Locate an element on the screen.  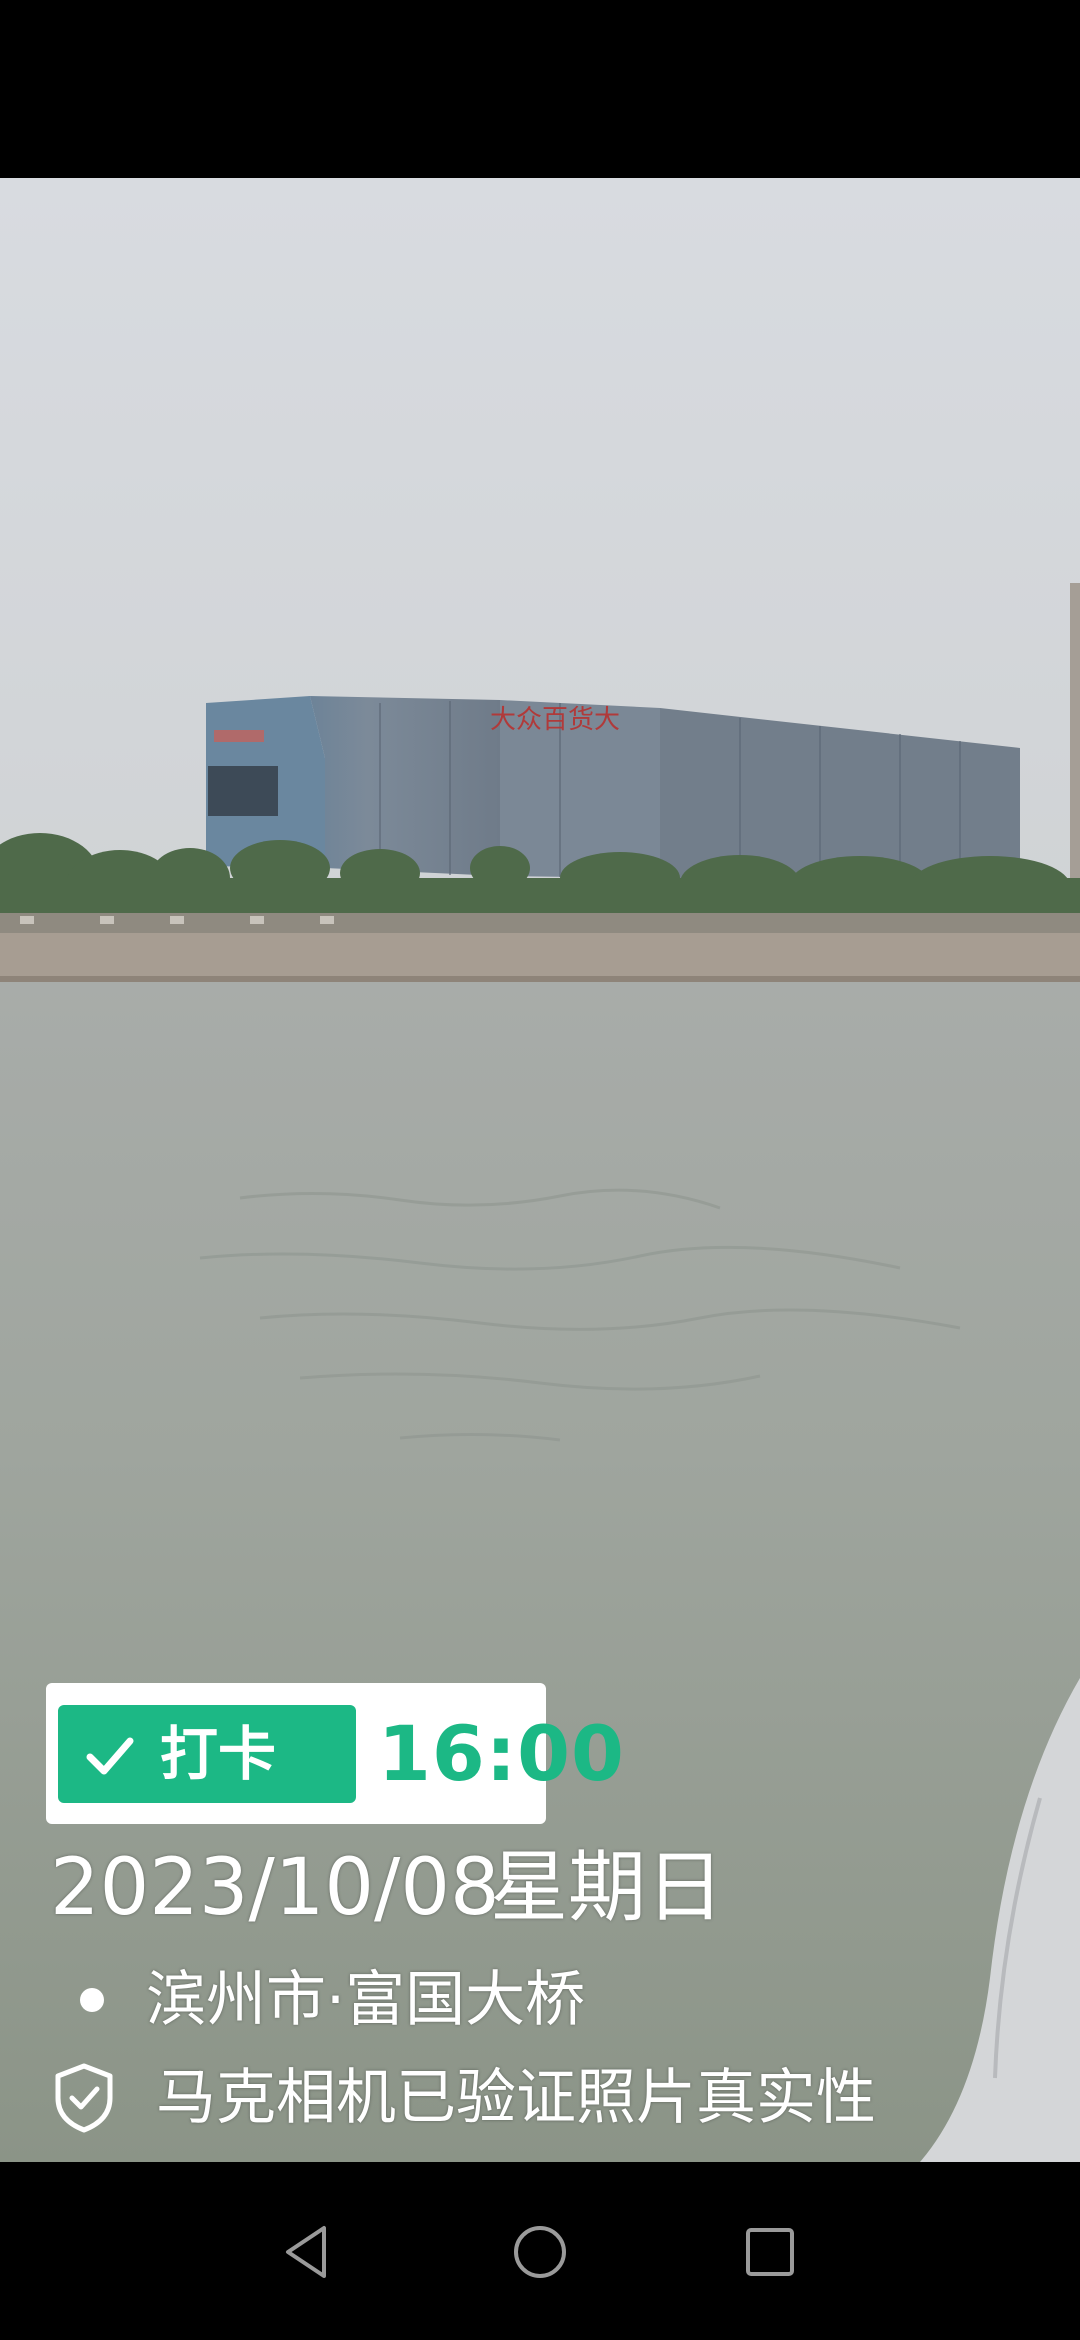
watermark-location: 滨州市·富国大桥 is located at coordinates (366, 2000).